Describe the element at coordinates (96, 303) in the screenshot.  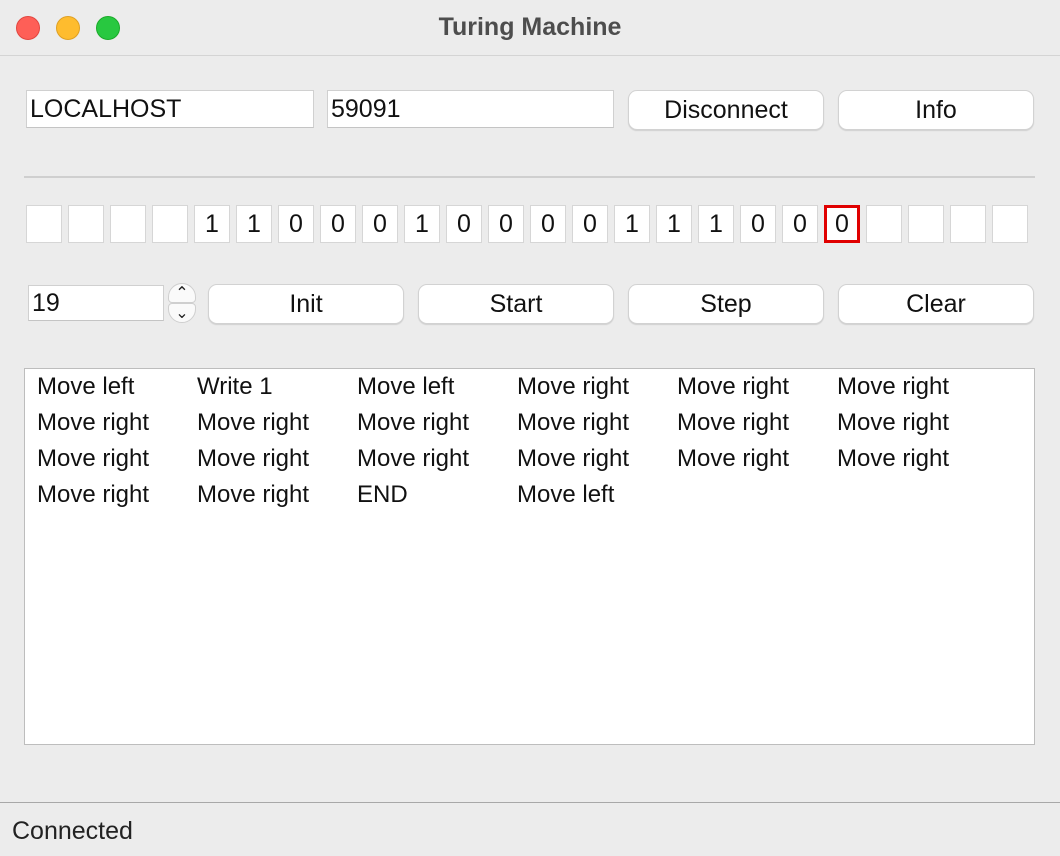
I see `position-input` at that location.